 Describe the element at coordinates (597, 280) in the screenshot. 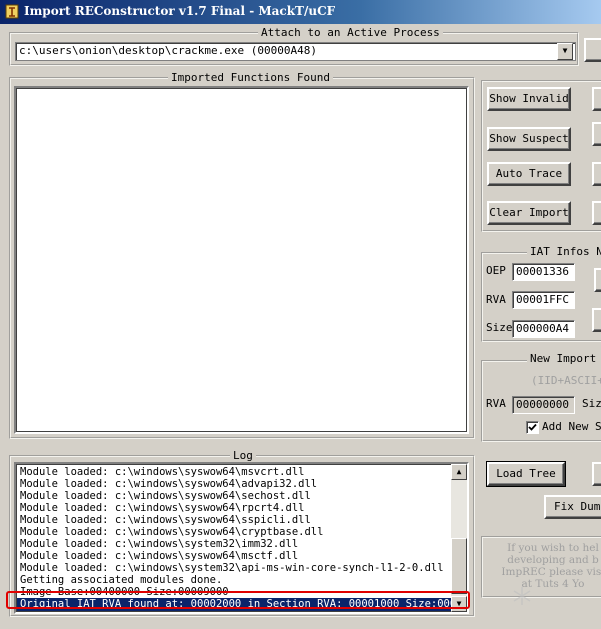

I see `iat-autosearch-button` at that location.